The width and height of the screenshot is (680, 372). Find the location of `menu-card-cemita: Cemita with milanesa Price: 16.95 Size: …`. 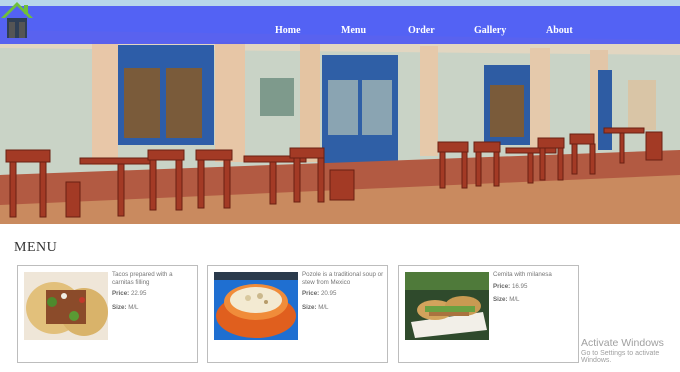

menu-card-cemita: Cemita with milanesa Price: 16.95 Size: … is located at coordinates (488, 314).